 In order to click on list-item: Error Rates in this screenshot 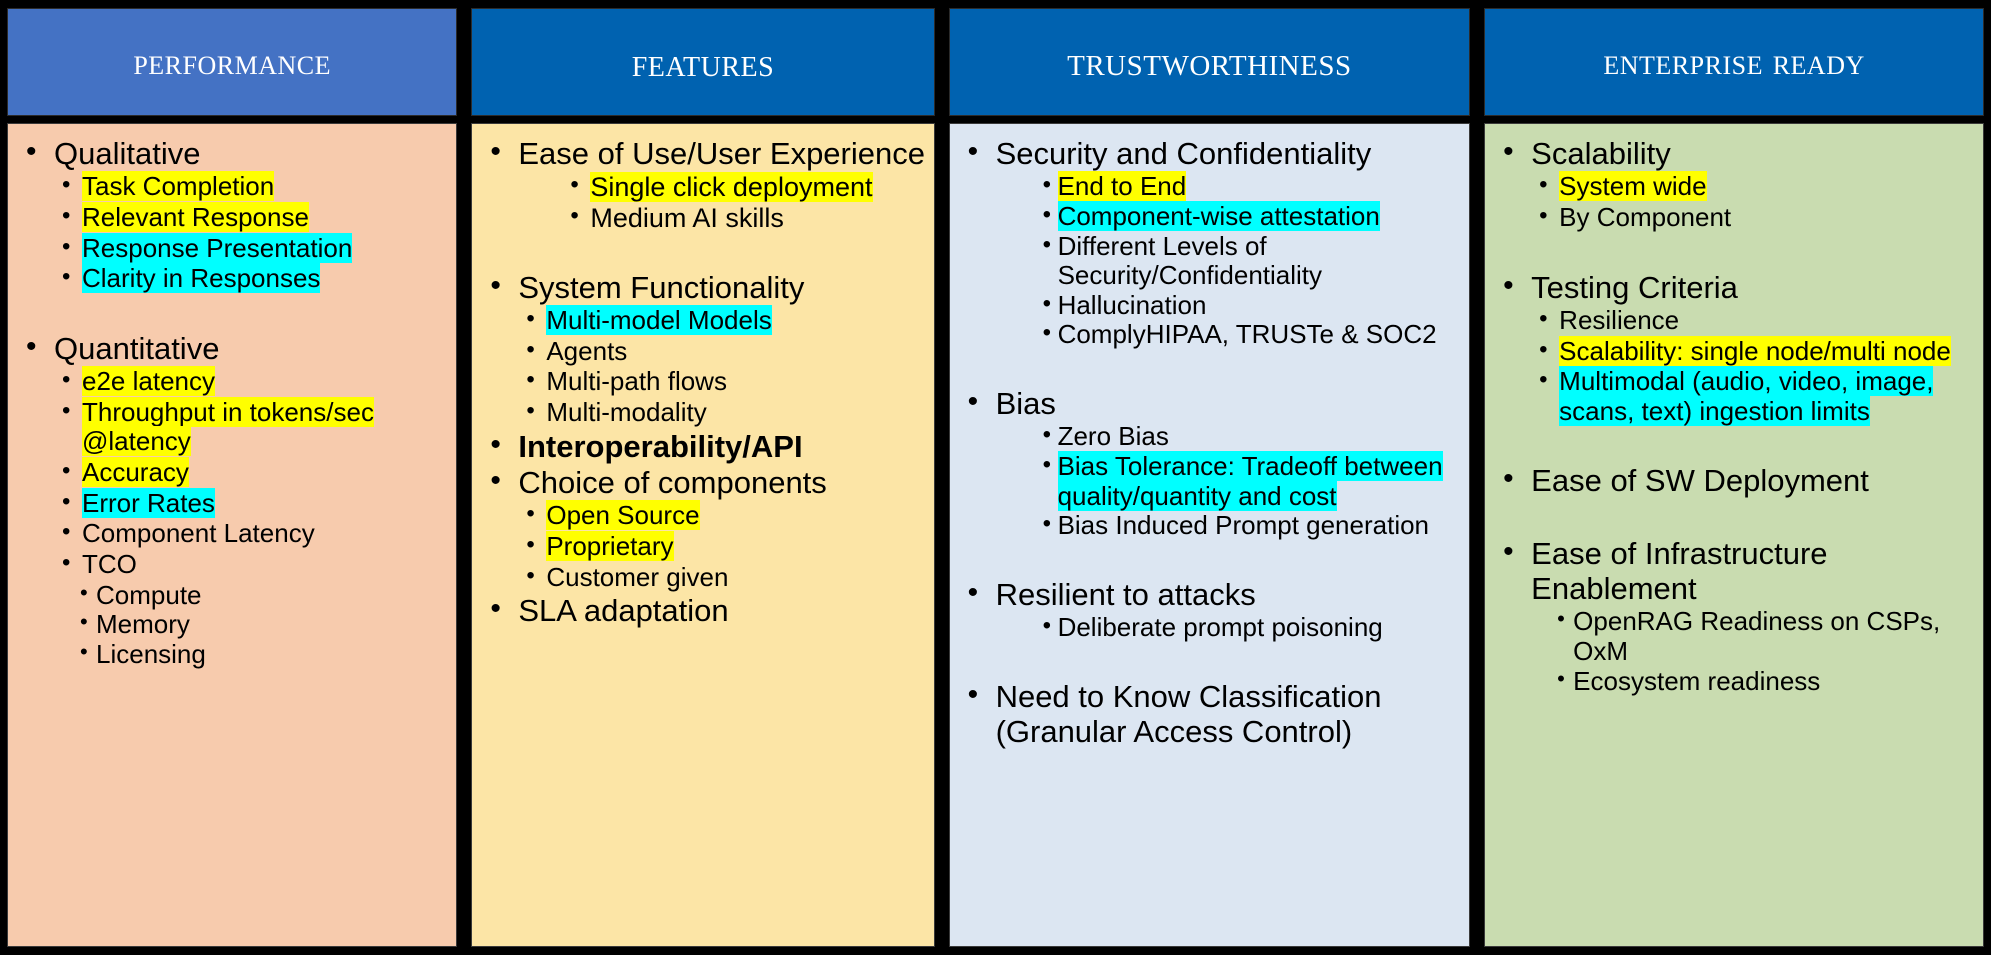, I will do `click(232, 503)`.